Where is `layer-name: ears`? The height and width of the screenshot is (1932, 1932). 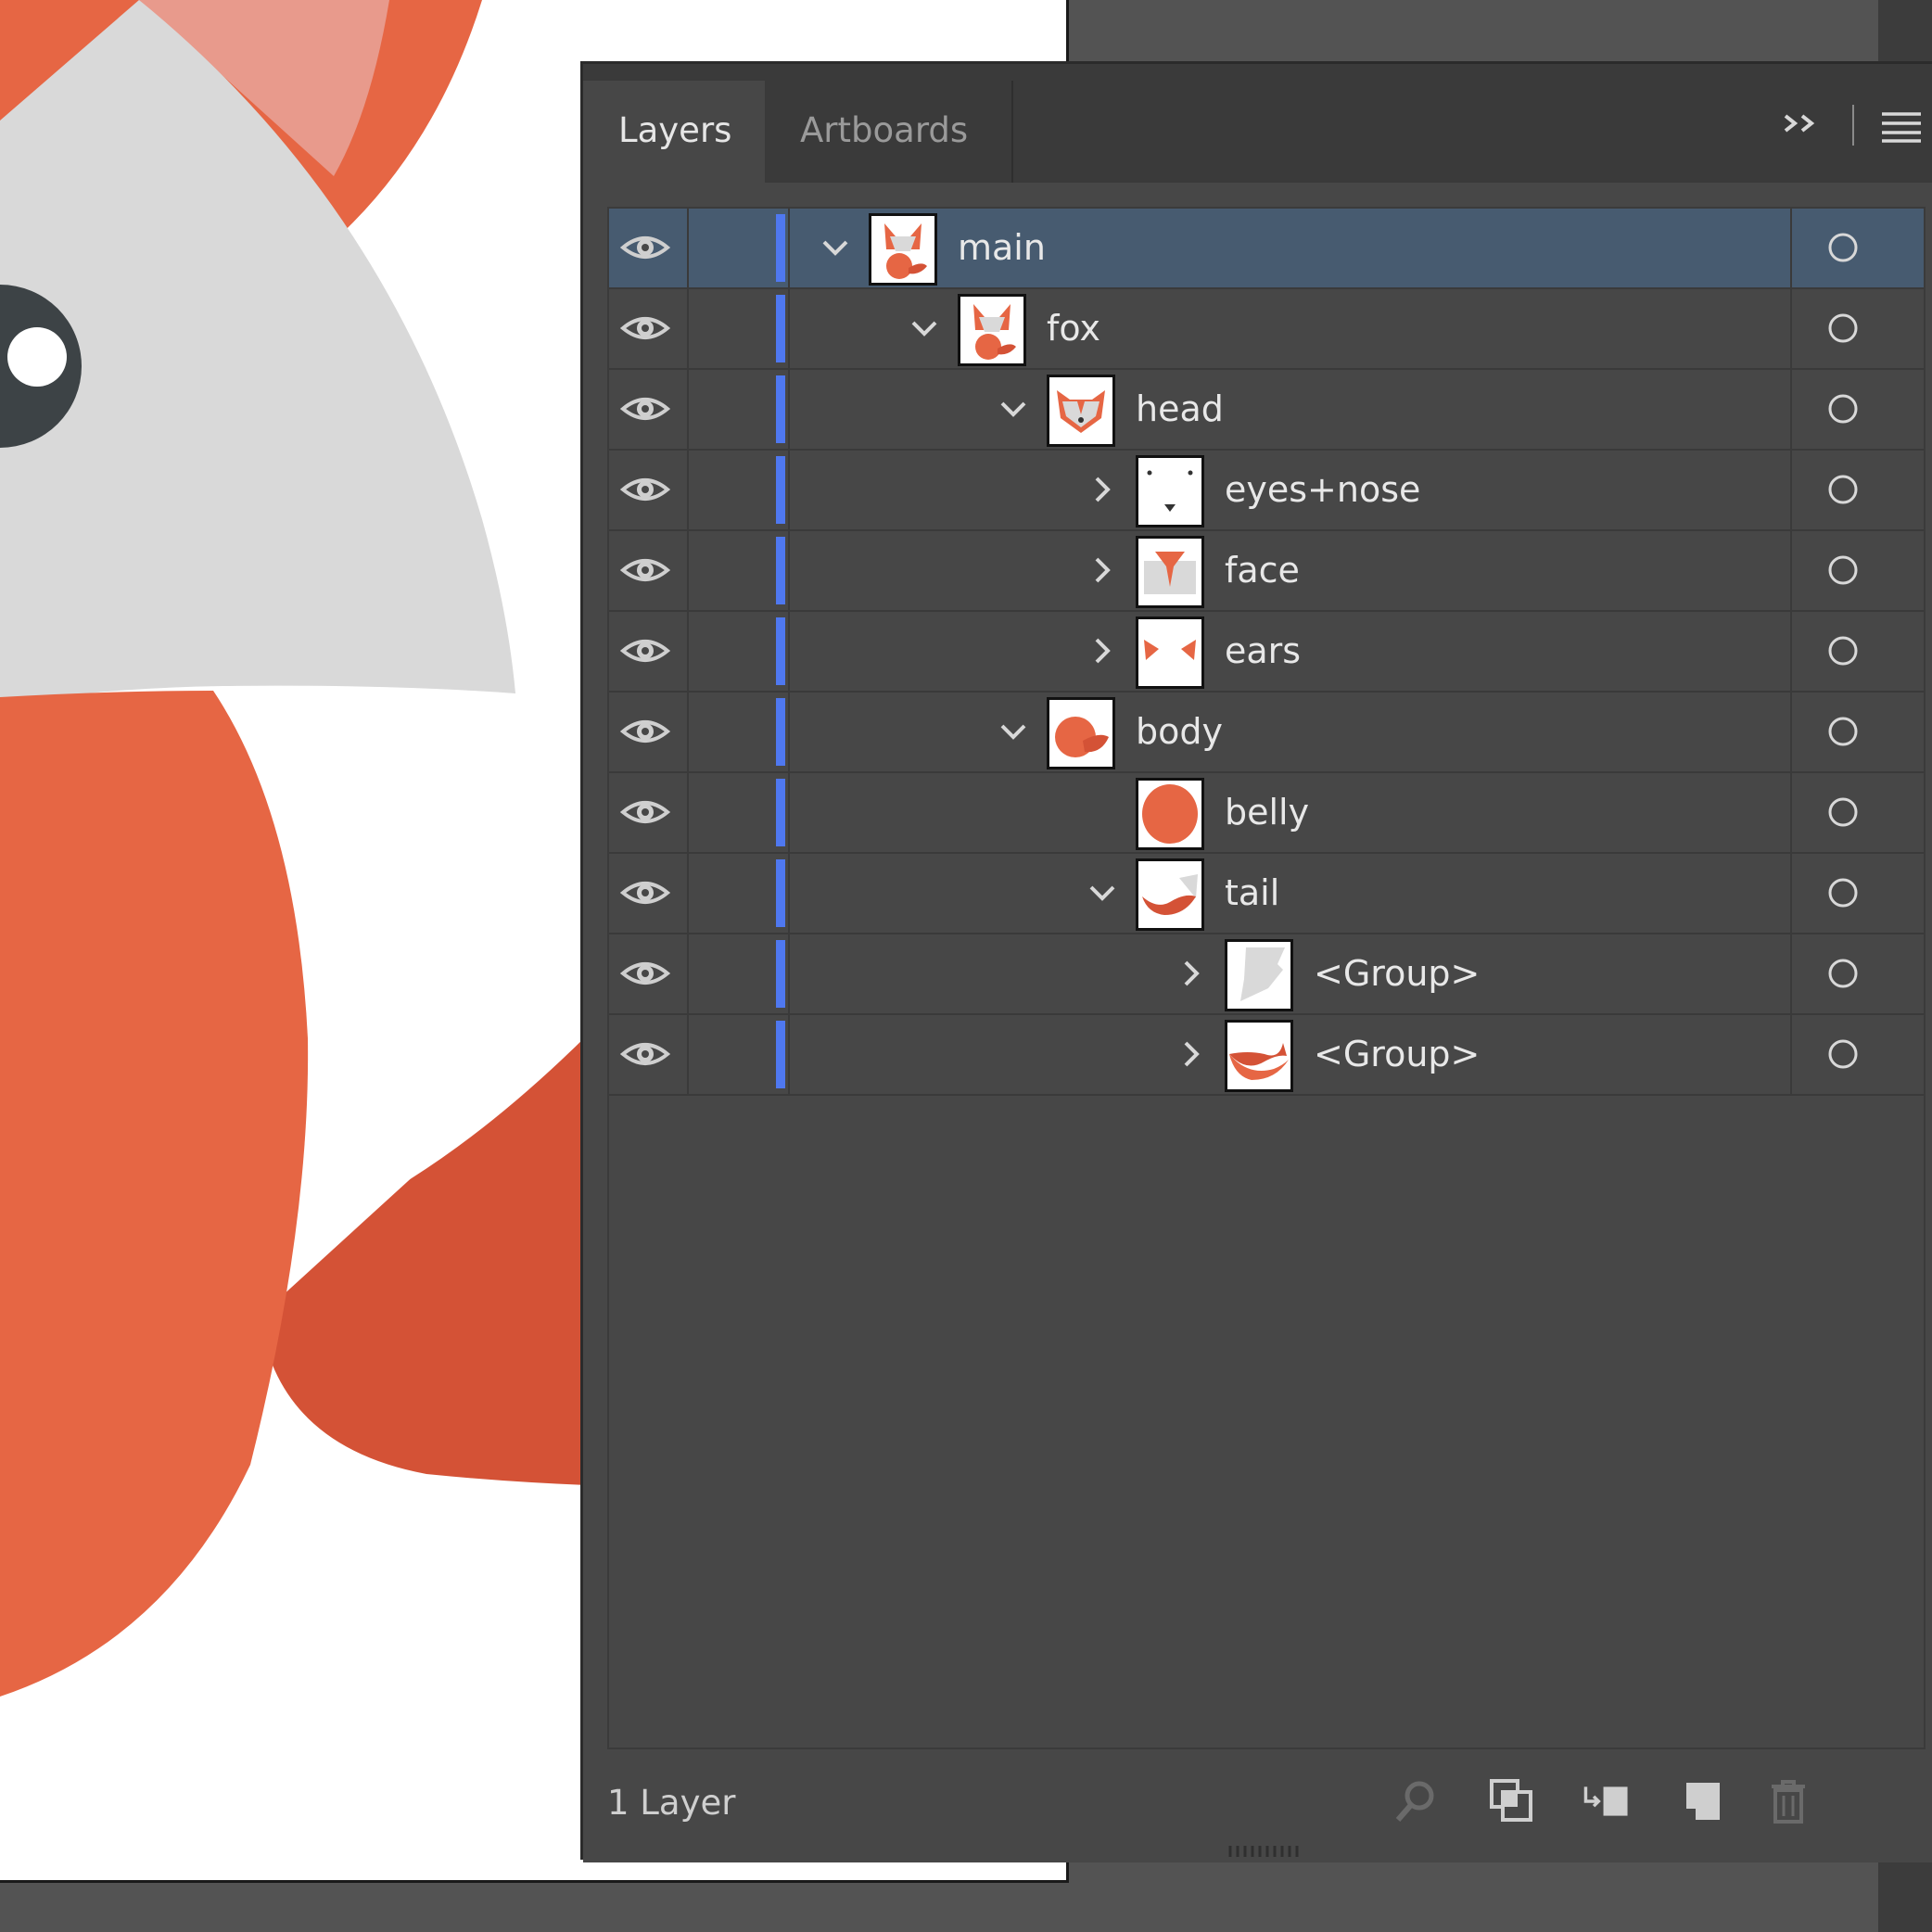 layer-name: ears is located at coordinates (1263, 651).